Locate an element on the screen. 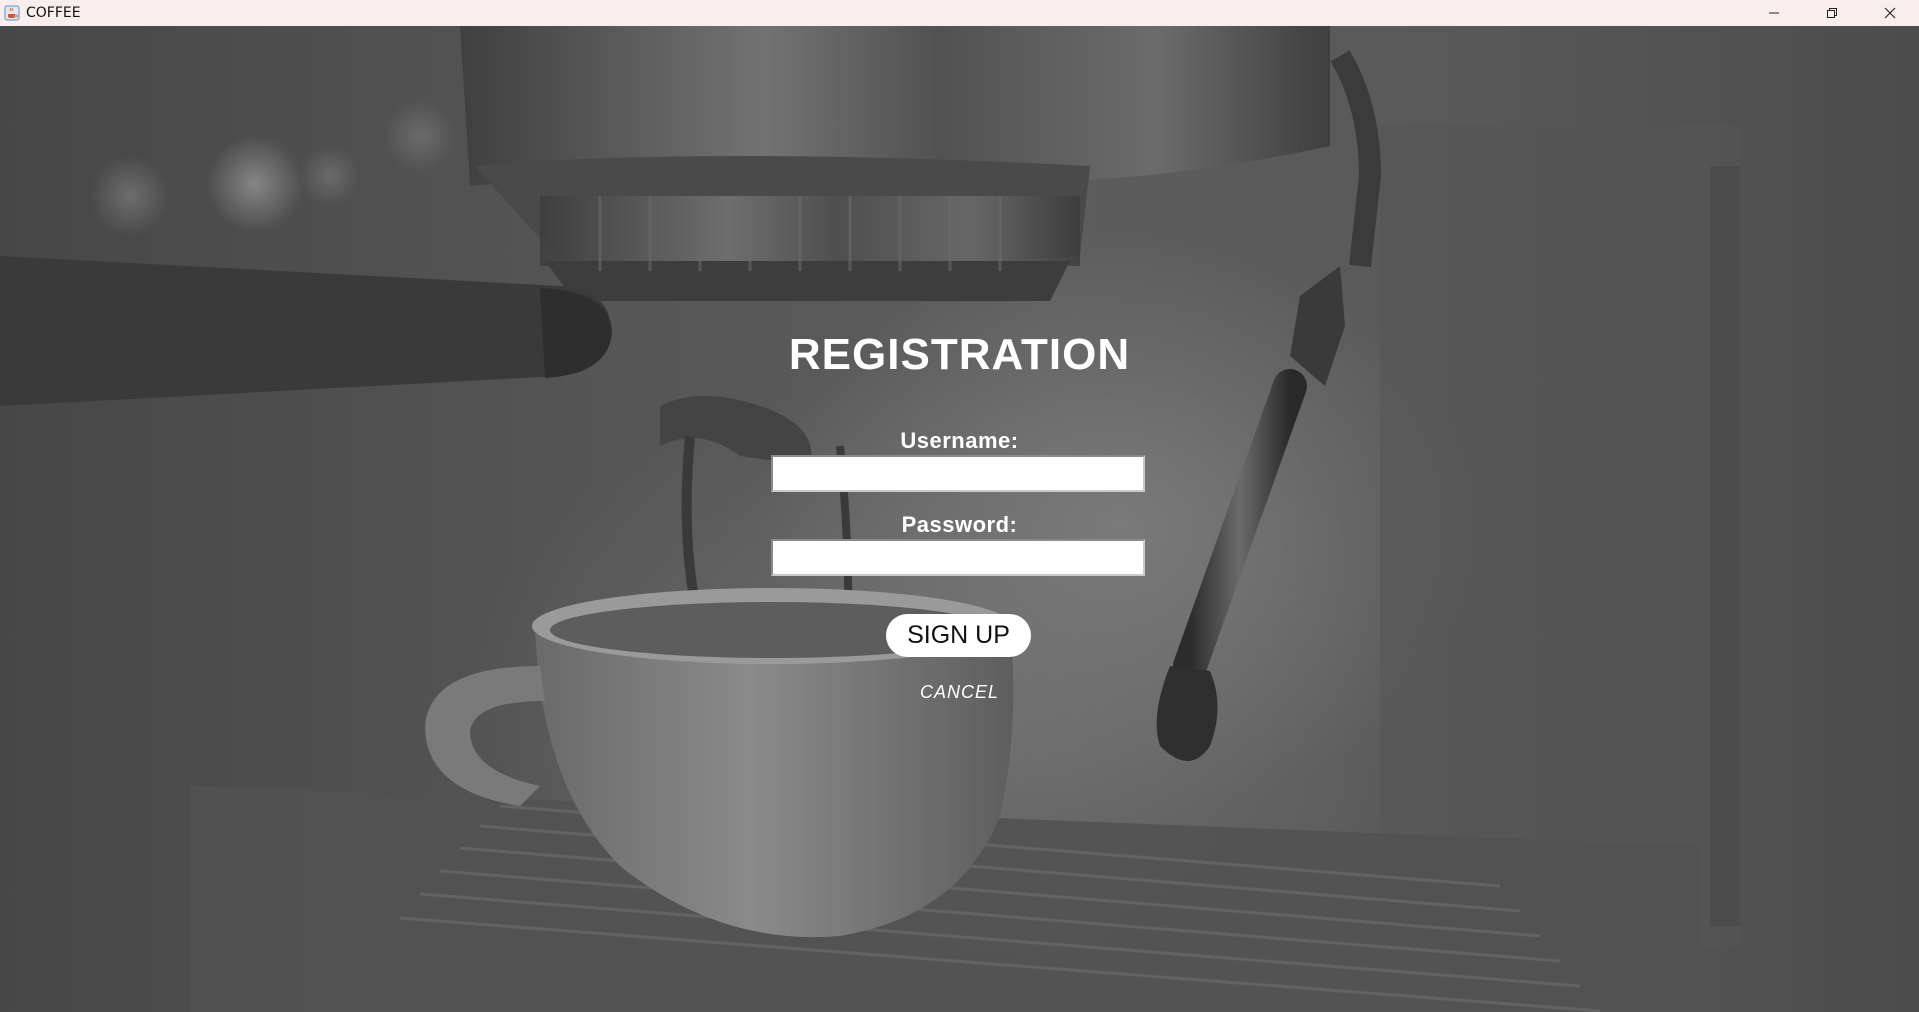 This screenshot has width=1919, height=1012. minimize-icon is located at coordinates (1774, 13).